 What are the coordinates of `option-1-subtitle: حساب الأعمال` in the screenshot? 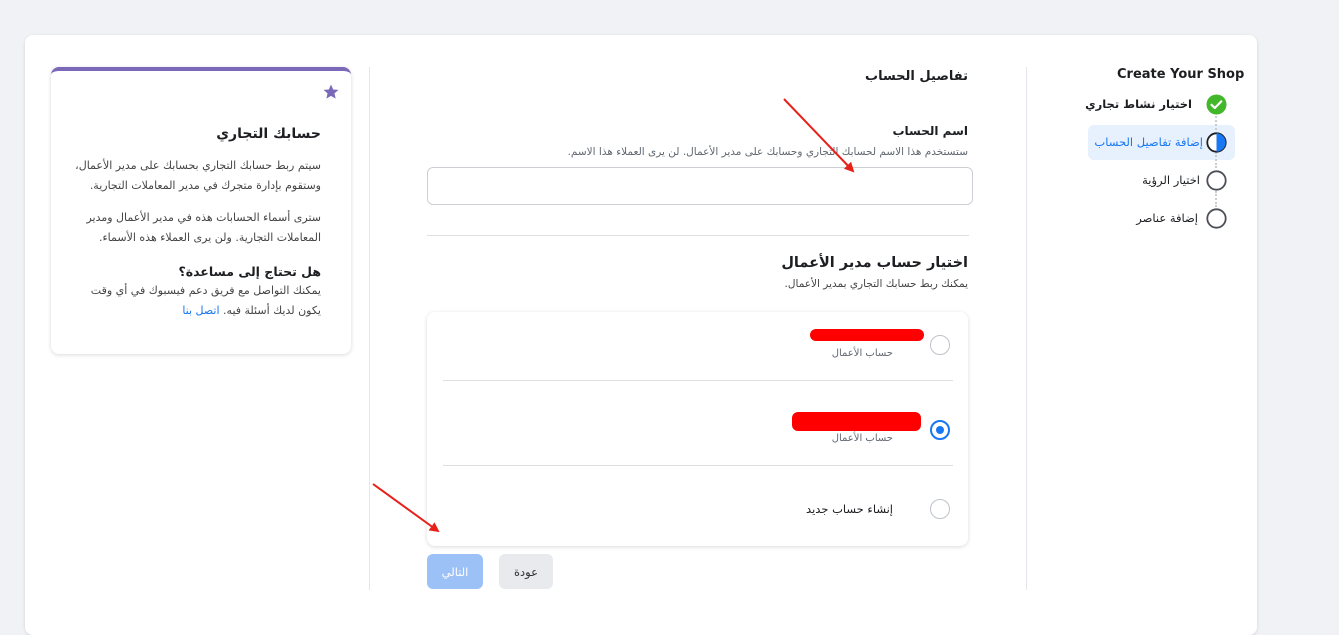 It's located at (862, 353).